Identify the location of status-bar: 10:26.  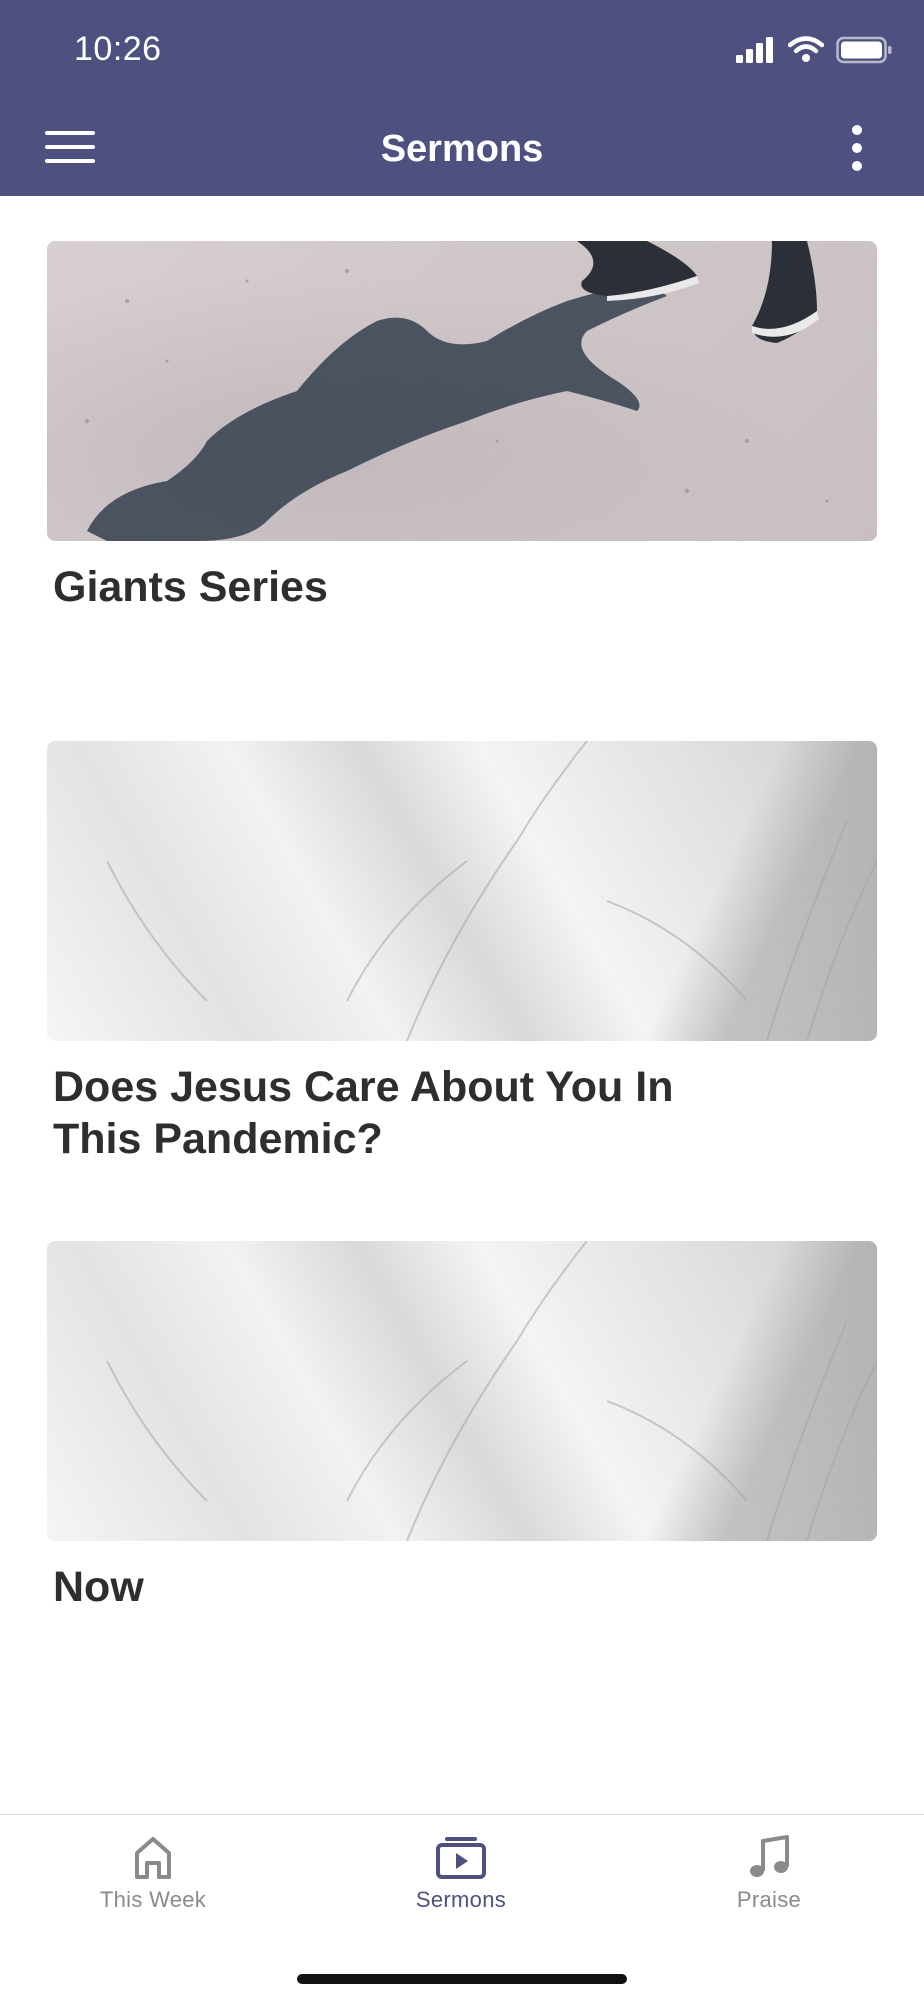
(462, 50).